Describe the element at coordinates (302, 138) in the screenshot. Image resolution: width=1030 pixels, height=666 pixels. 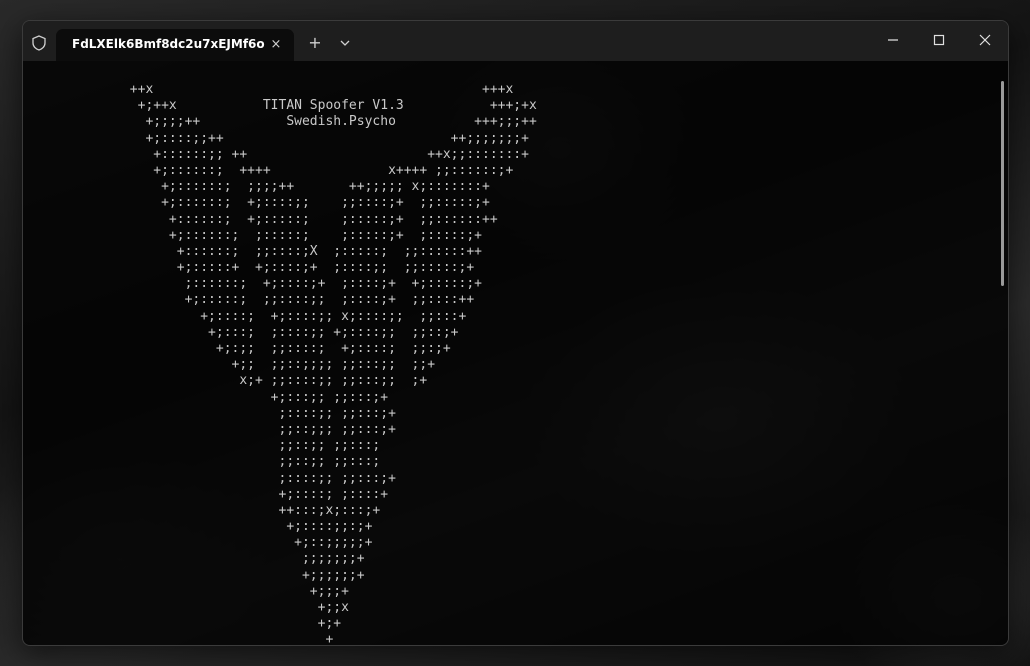
I see `terminal-line: +;::::;;++ ++;;;;;;;+` at that location.